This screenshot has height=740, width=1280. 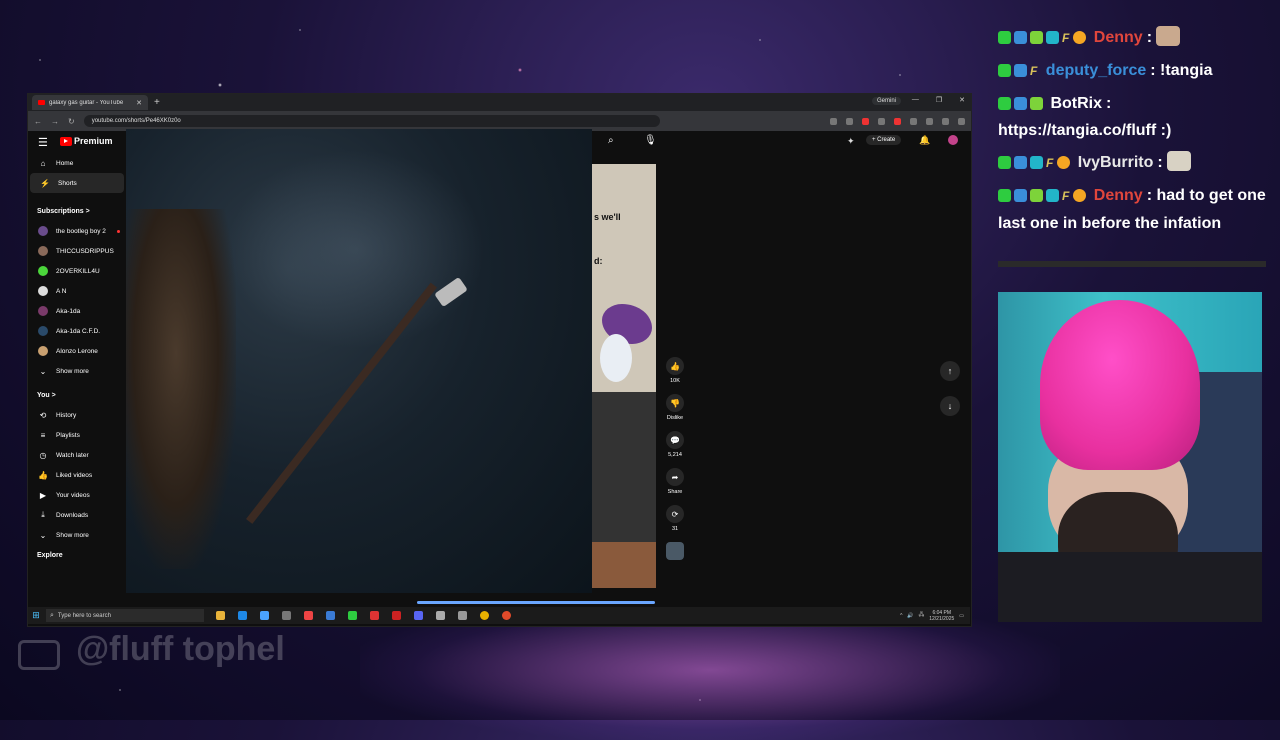 I want to click on dislike-button: 👎 Dislike, so click(x=675, y=407).